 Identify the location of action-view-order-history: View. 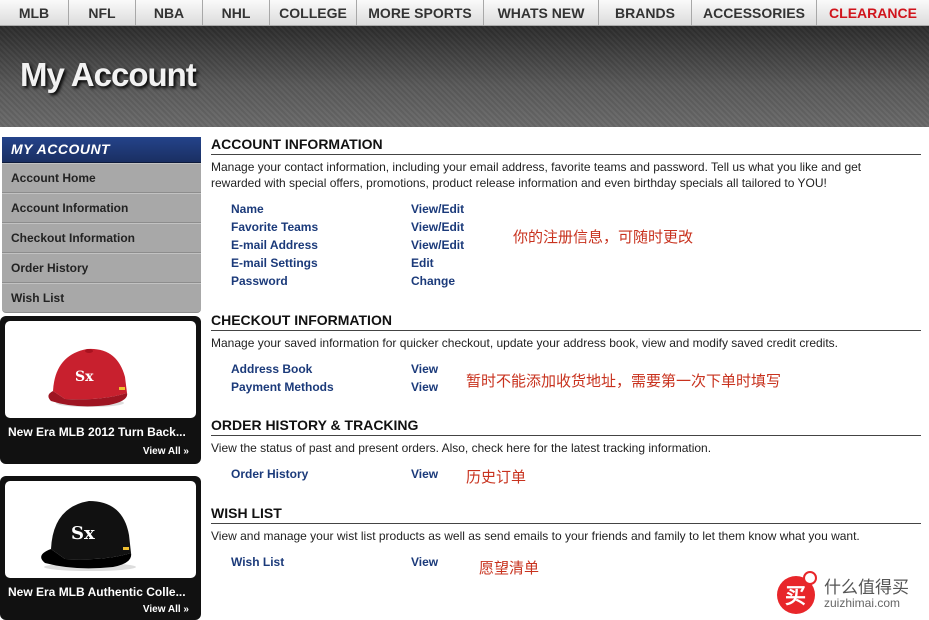
(424, 474).